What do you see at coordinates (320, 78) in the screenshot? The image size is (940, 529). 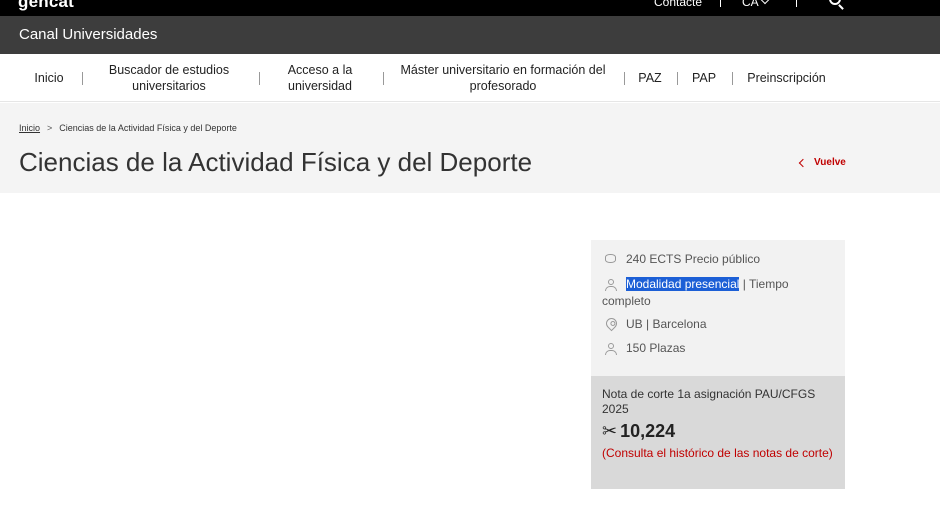 I see `nav-item-acceso: Acceso a la universidad` at bounding box center [320, 78].